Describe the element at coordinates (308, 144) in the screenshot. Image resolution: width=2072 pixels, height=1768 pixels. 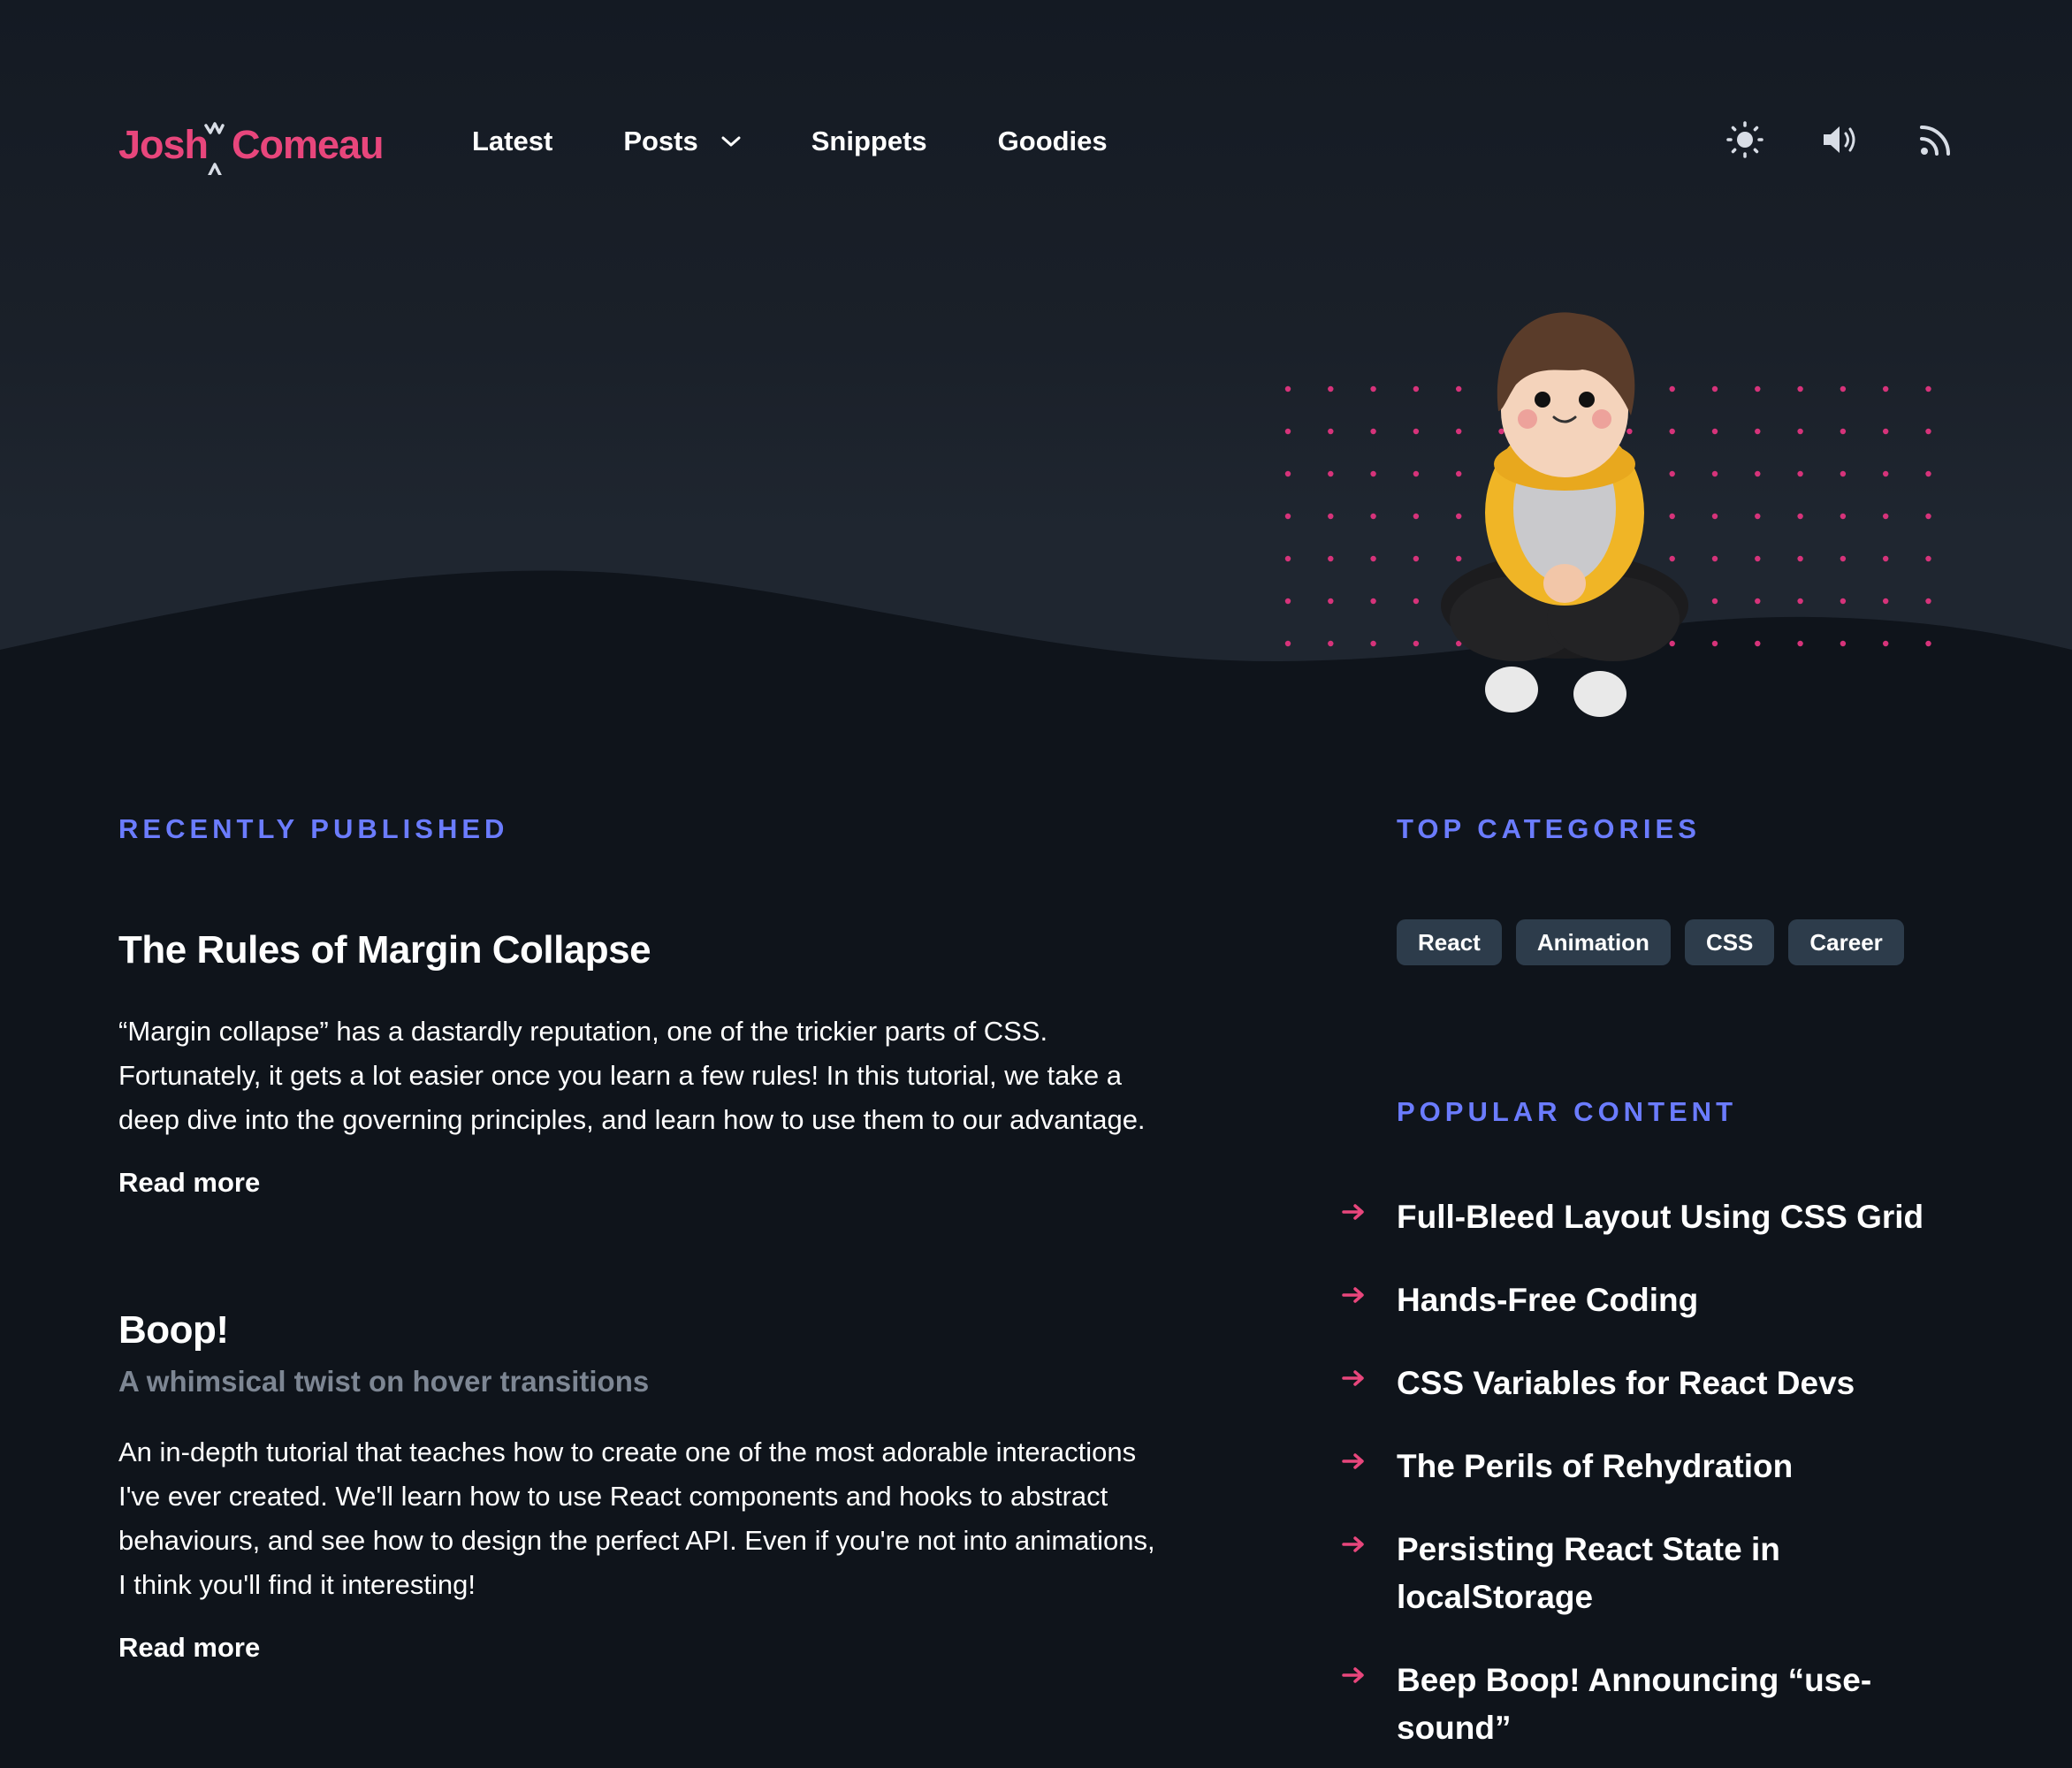
I see `logo-last-name: Comeau` at that location.